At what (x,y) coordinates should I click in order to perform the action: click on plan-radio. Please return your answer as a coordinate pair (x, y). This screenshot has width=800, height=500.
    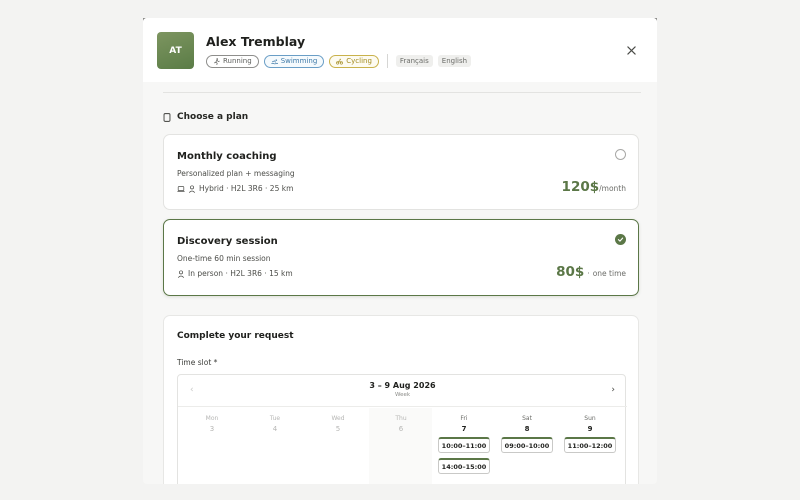
    Looking at the image, I should click on (620, 154).